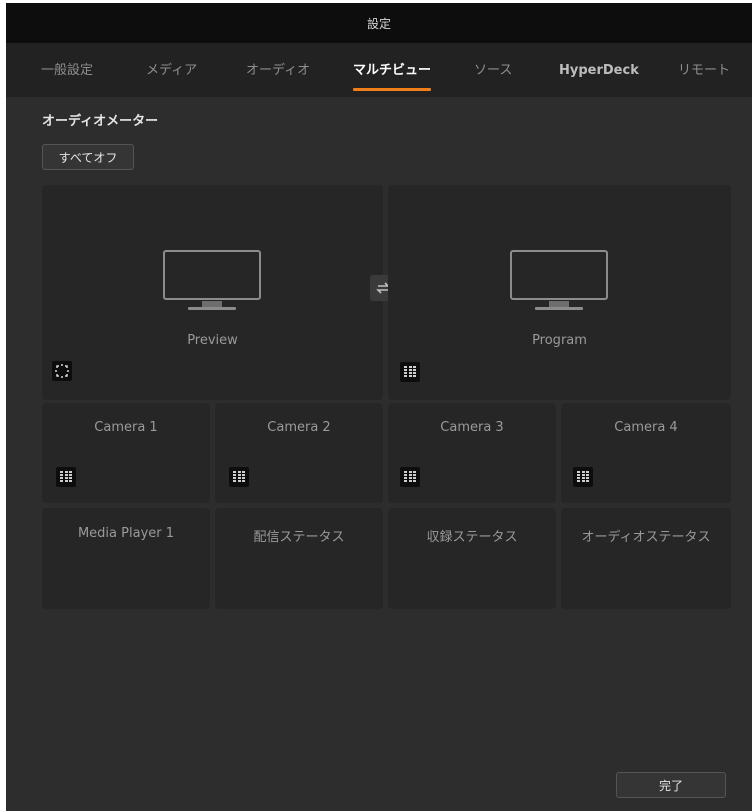 The width and height of the screenshot is (752, 811). Describe the element at coordinates (67, 70) in the screenshot. I see `tab-general: 一般設定` at that location.